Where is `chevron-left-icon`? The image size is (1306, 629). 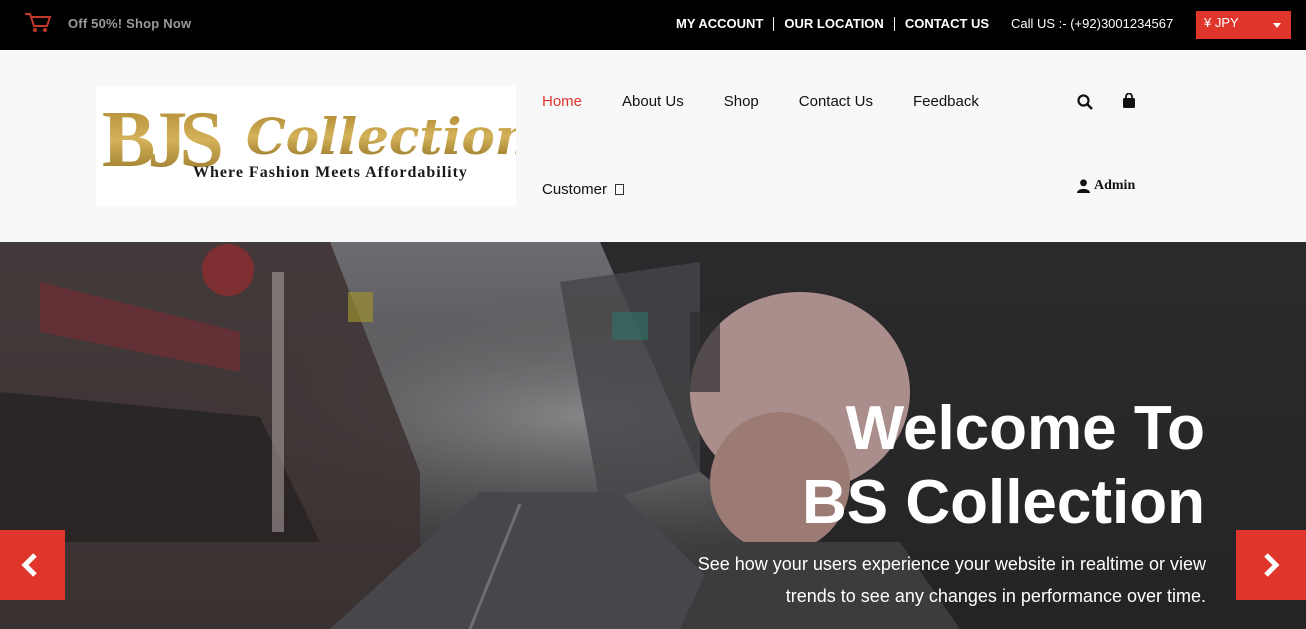 chevron-left-icon is located at coordinates (29, 565).